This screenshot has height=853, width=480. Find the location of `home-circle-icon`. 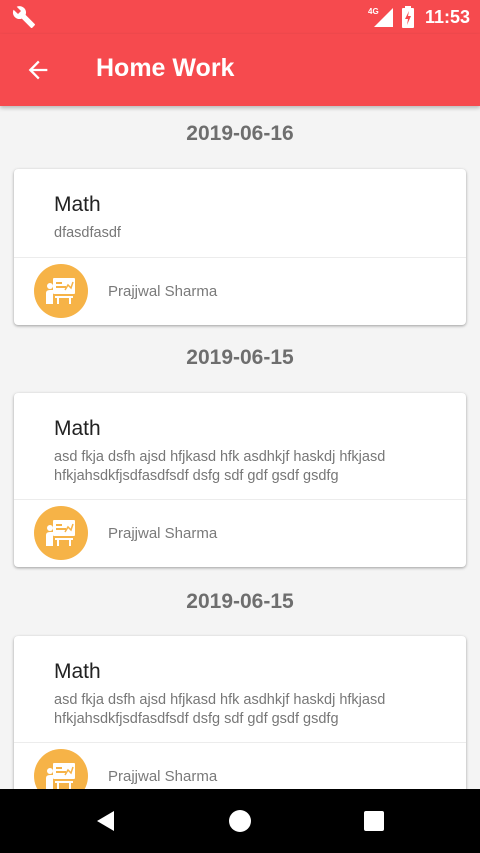

home-circle-icon is located at coordinates (240, 821).